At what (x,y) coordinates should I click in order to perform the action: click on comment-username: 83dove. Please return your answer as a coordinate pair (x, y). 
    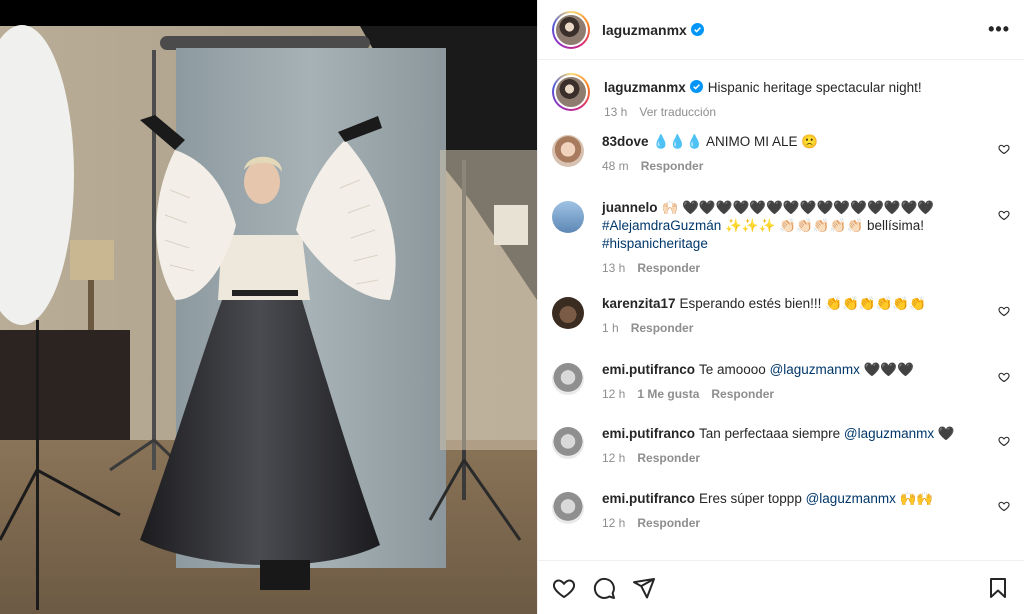
    Looking at the image, I should click on (625, 141).